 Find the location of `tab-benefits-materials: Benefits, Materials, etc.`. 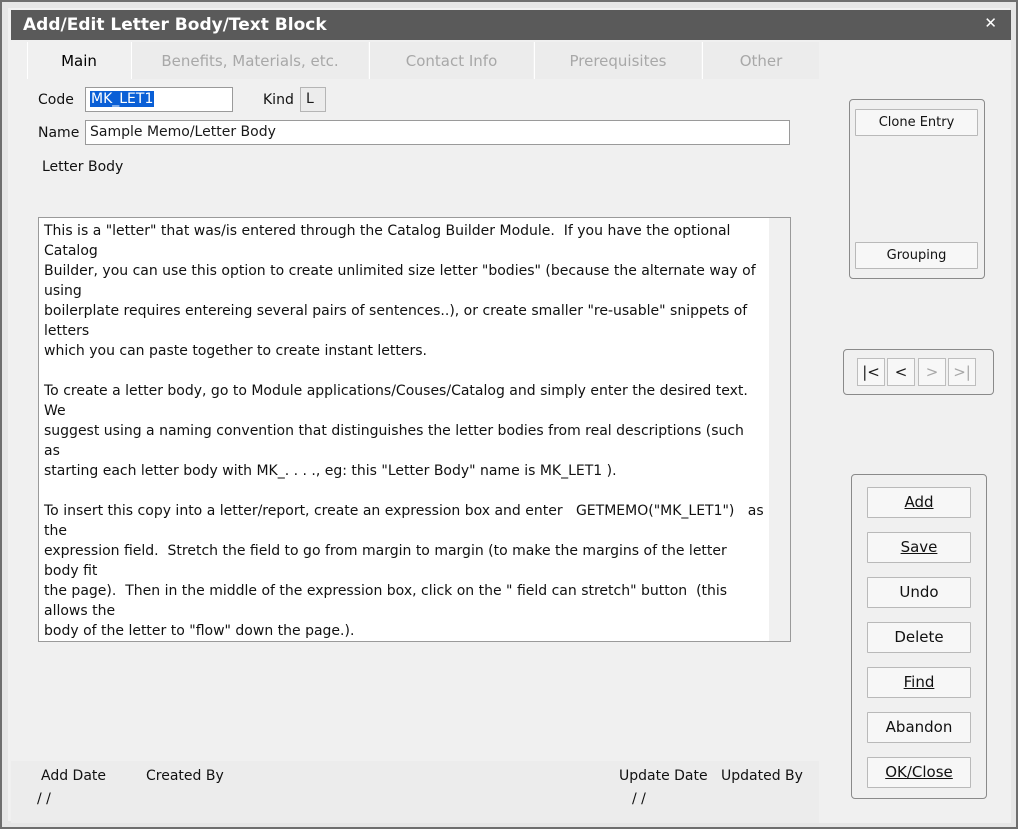

tab-benefits-materials: Benefits, Materials, etc. is located at coordinates (249, 60).